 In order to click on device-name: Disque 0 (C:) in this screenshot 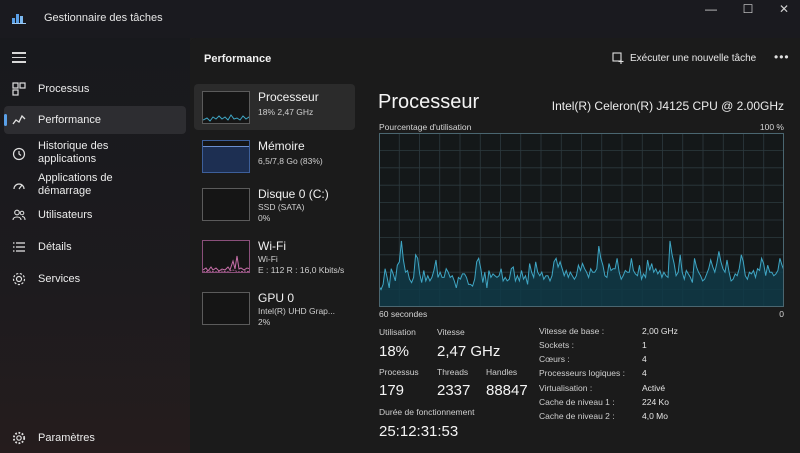, I will do `click(293, 194)`.